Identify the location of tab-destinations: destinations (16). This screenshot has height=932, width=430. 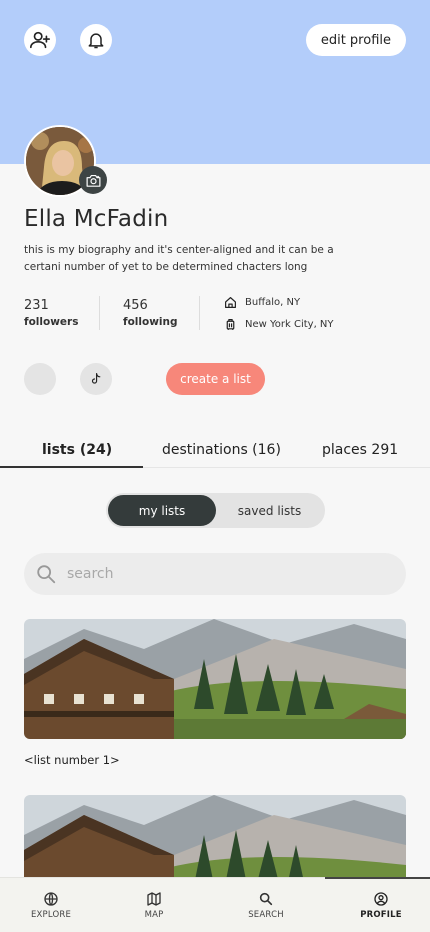
(221, 450).